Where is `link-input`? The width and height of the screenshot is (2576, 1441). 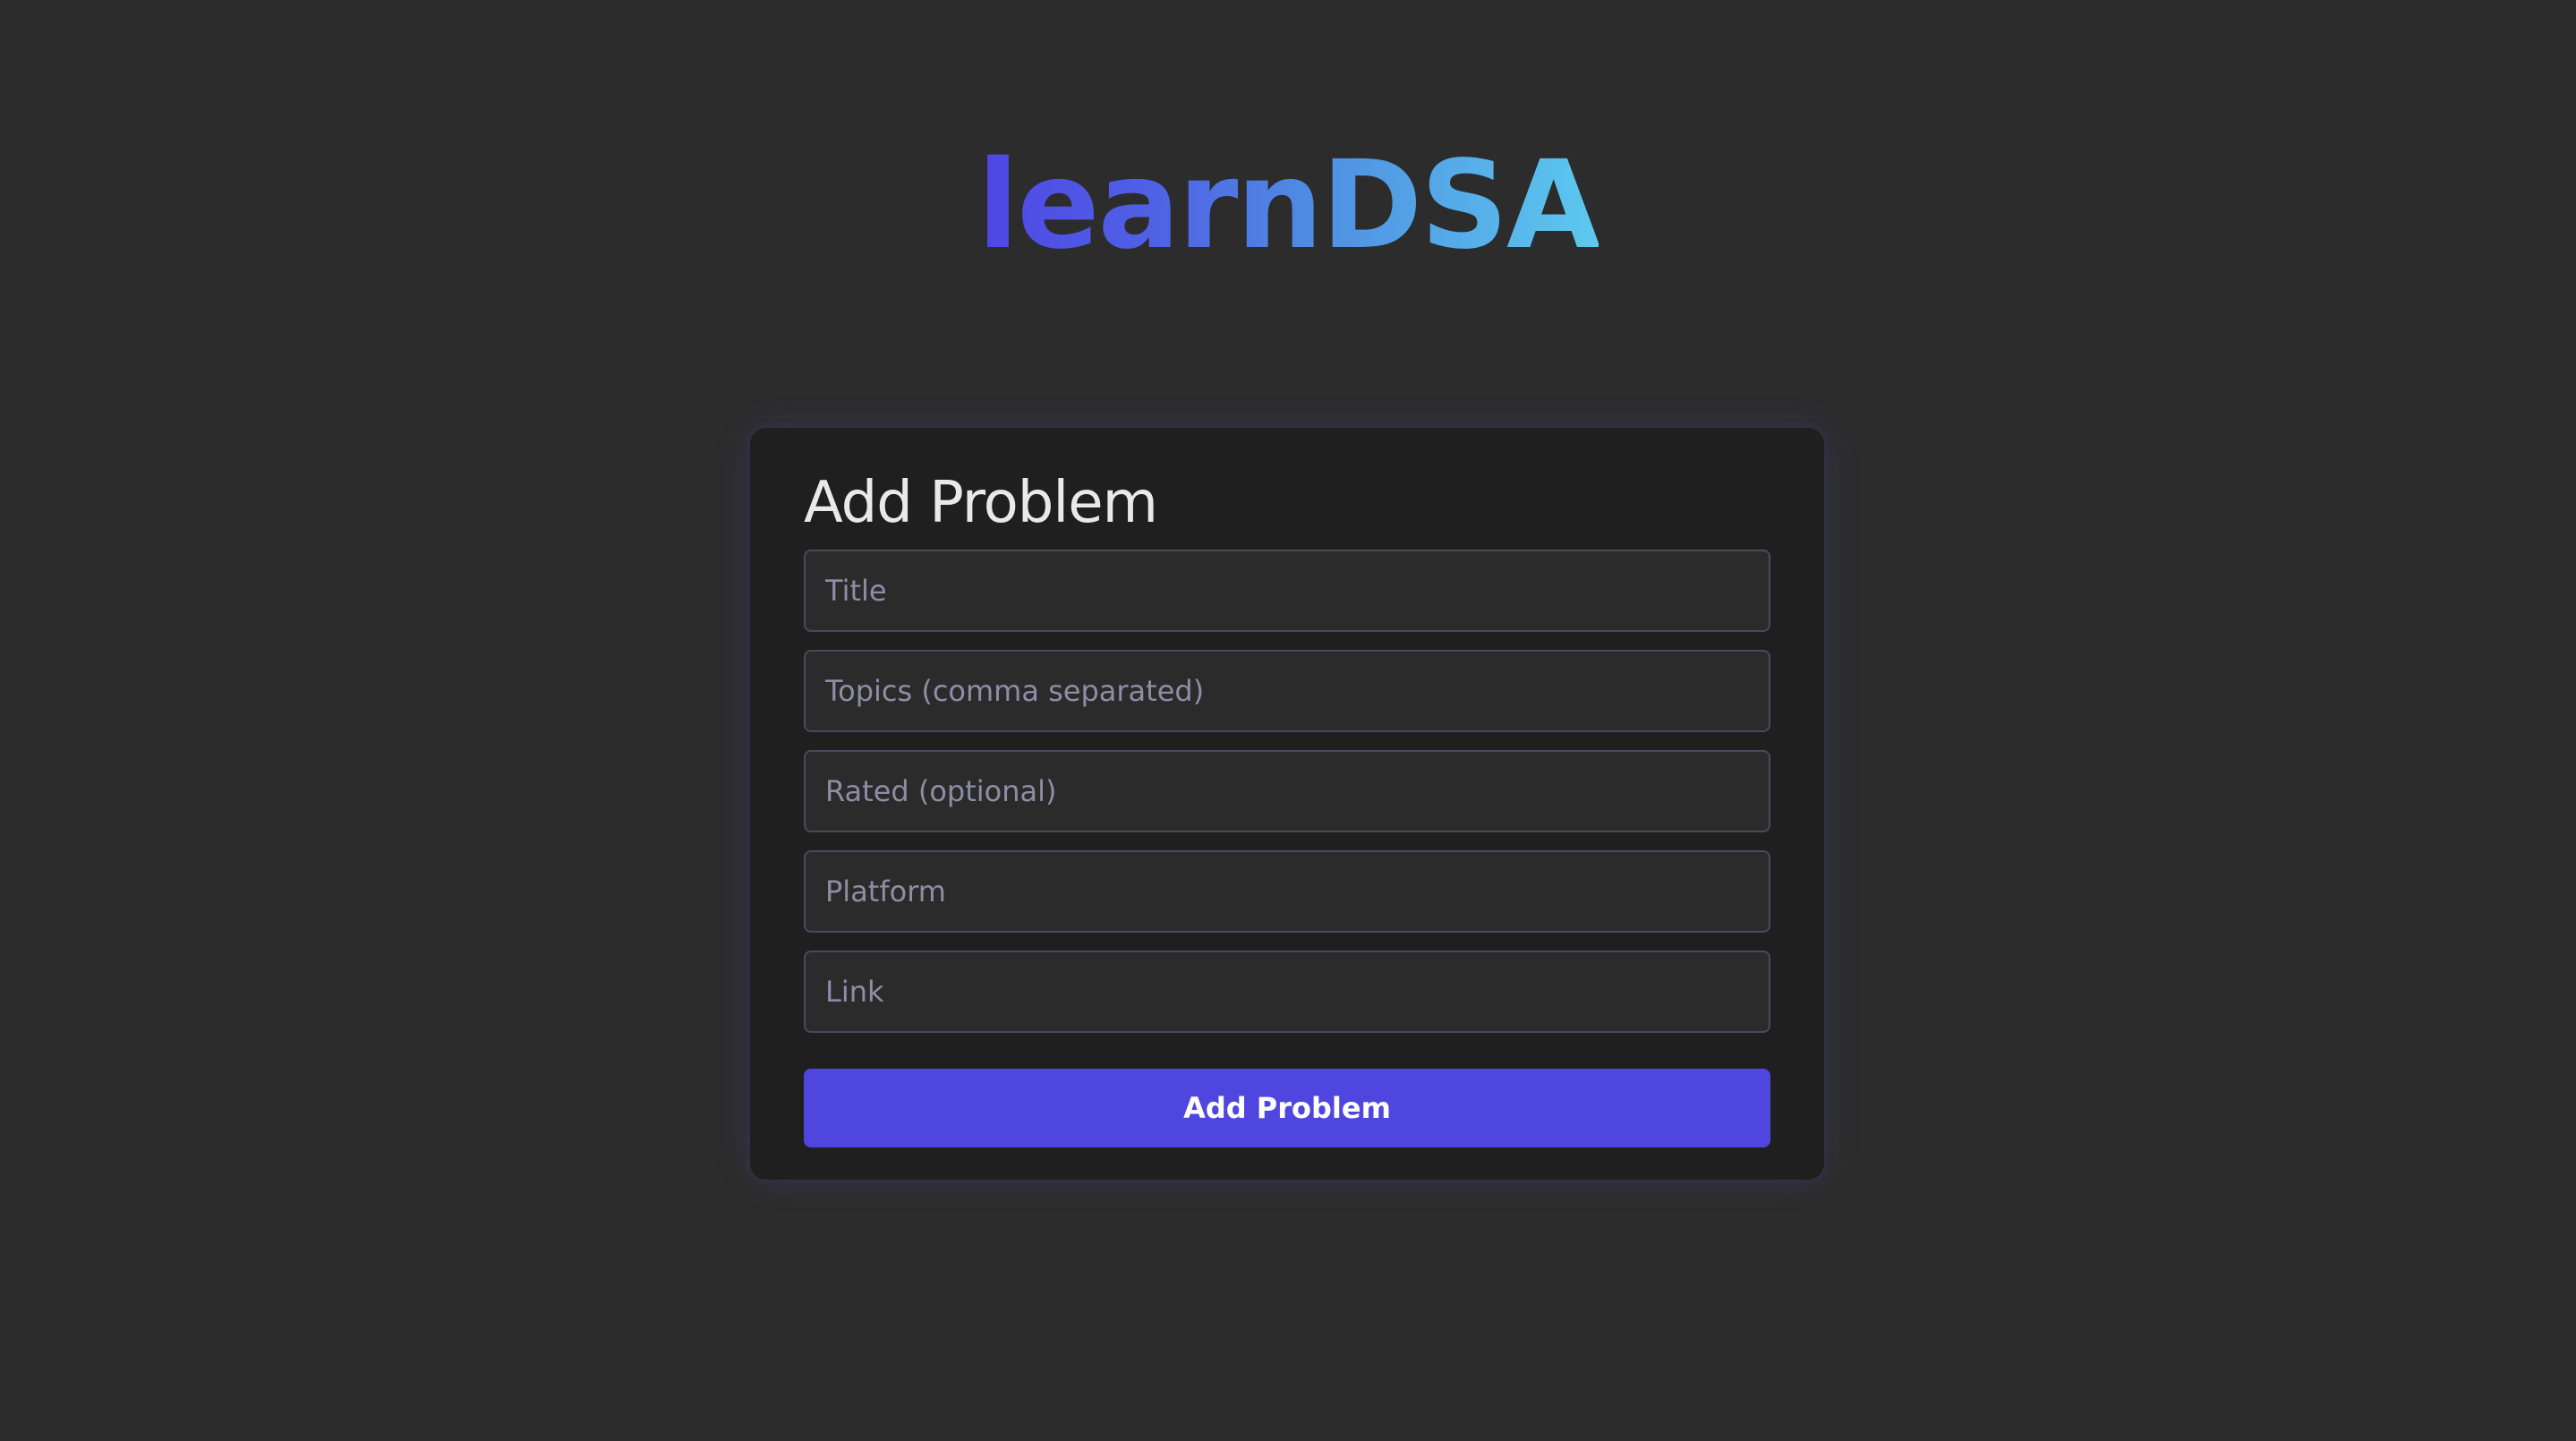
link-input is located at coordinates (1287, 992).